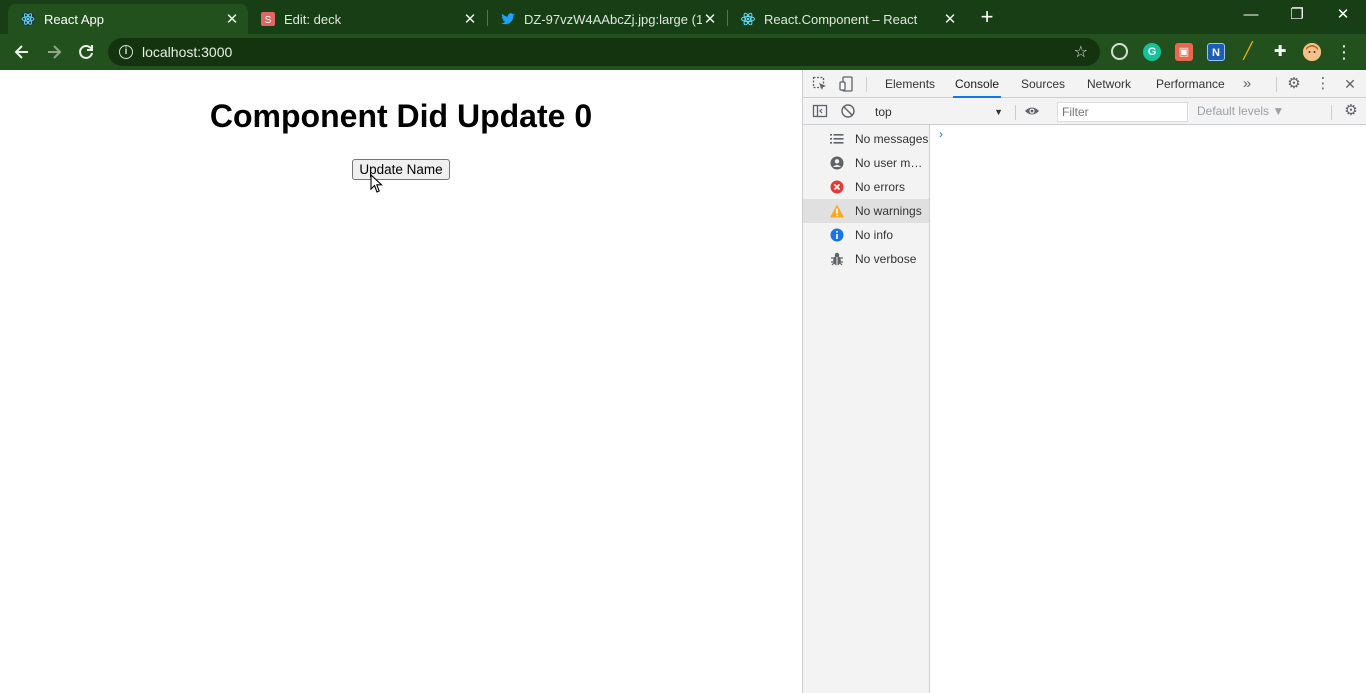 This screenshot has height=693, width=1366. I want to click on tab-network: Network, so click(1109, 84).